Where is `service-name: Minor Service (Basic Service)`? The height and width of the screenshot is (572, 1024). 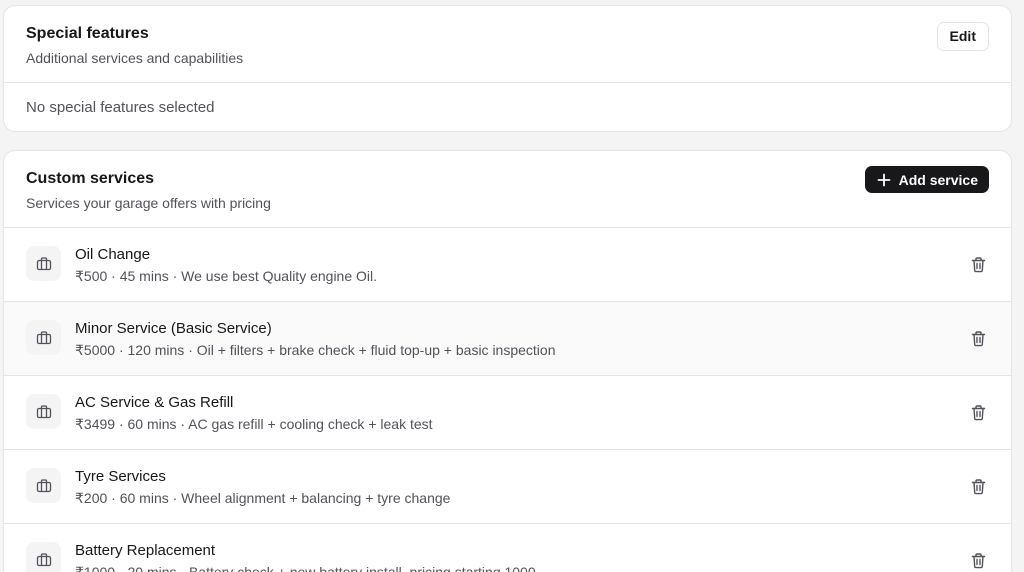
service-name: Minor Service (Basic Service) is located at coordinates (173, 328).